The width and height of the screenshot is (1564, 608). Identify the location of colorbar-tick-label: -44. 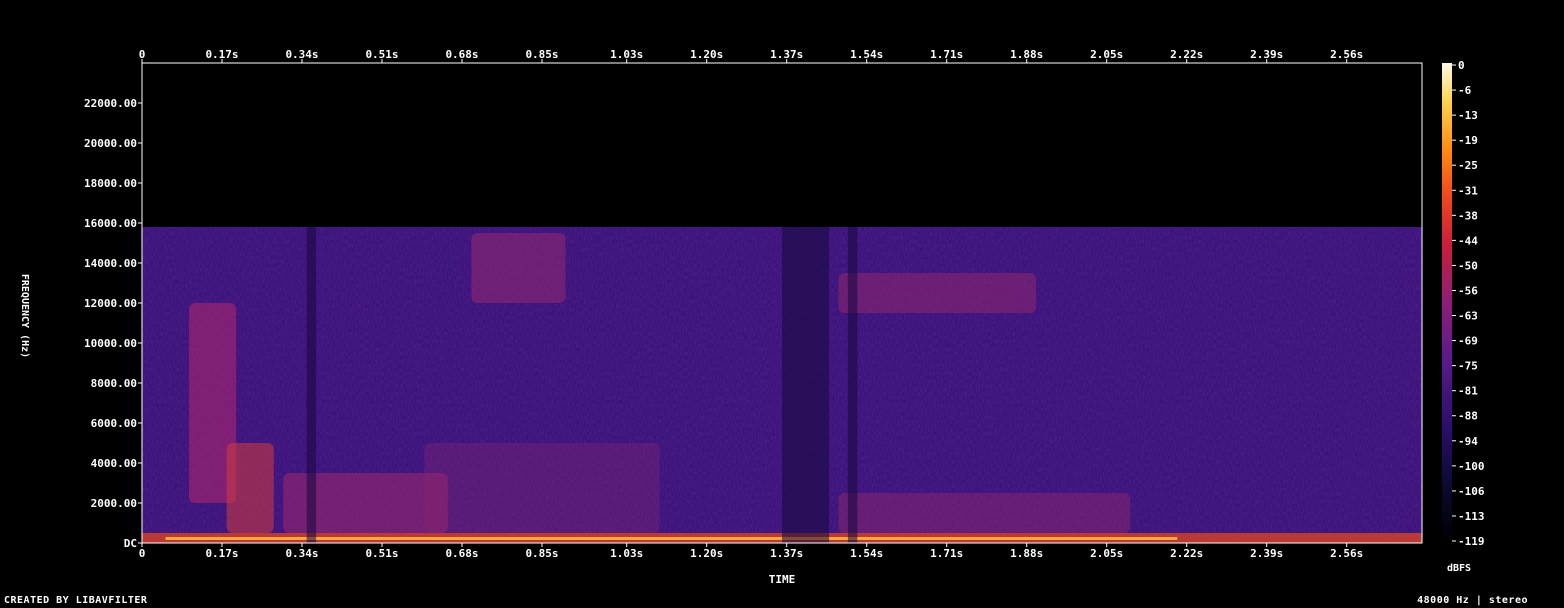
(1468, 240).